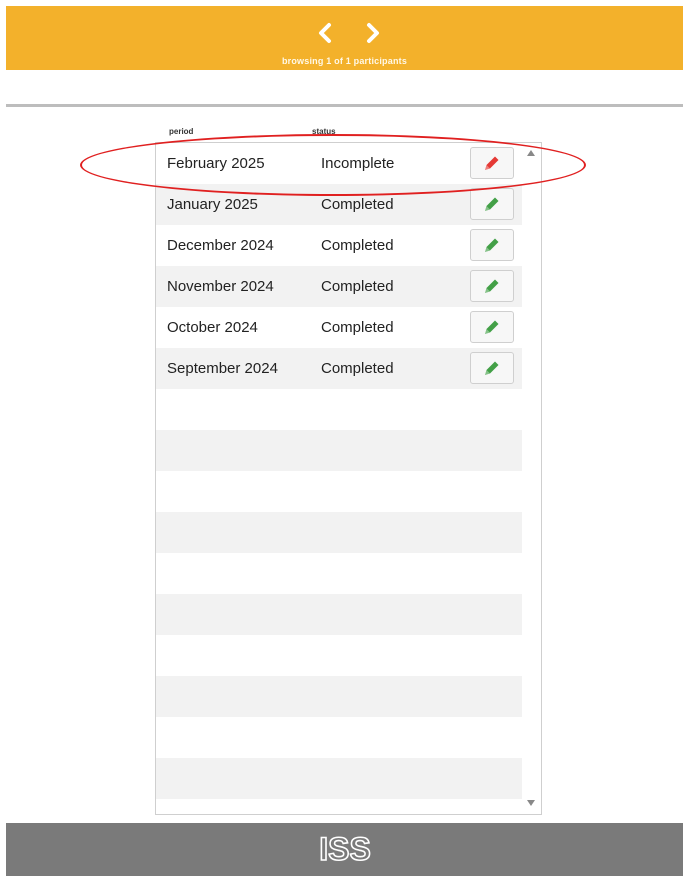 The image size is (683, 876). I want to click on footer-bar: ISS, so click(344, 849).